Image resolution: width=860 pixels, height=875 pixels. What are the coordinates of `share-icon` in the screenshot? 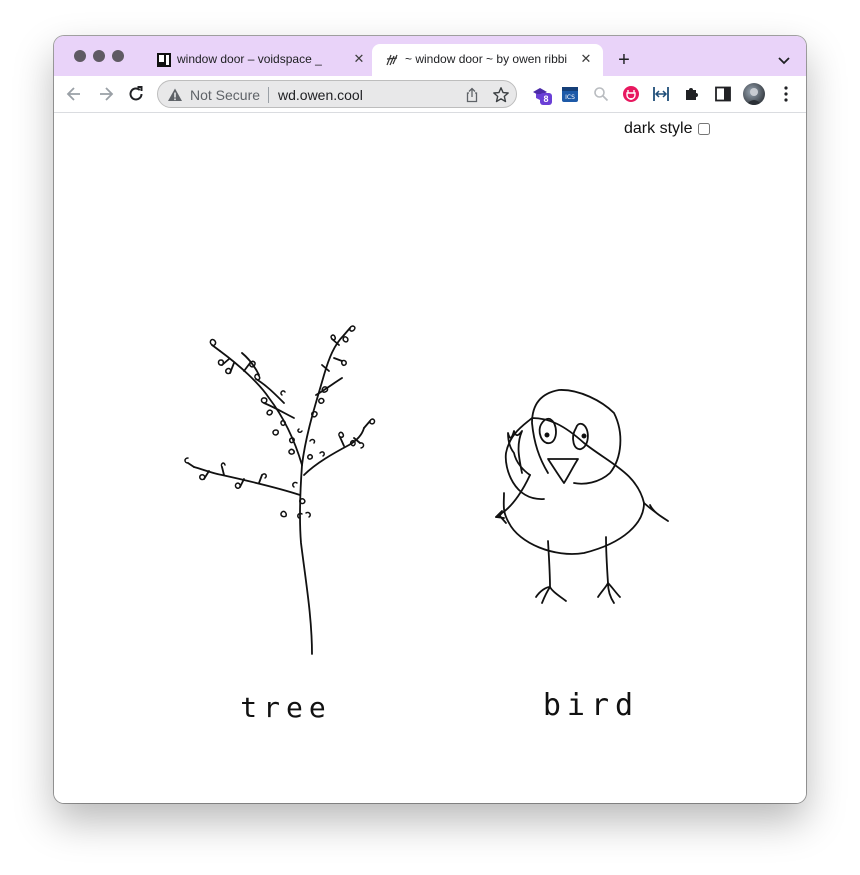 It's located at (472, 95).